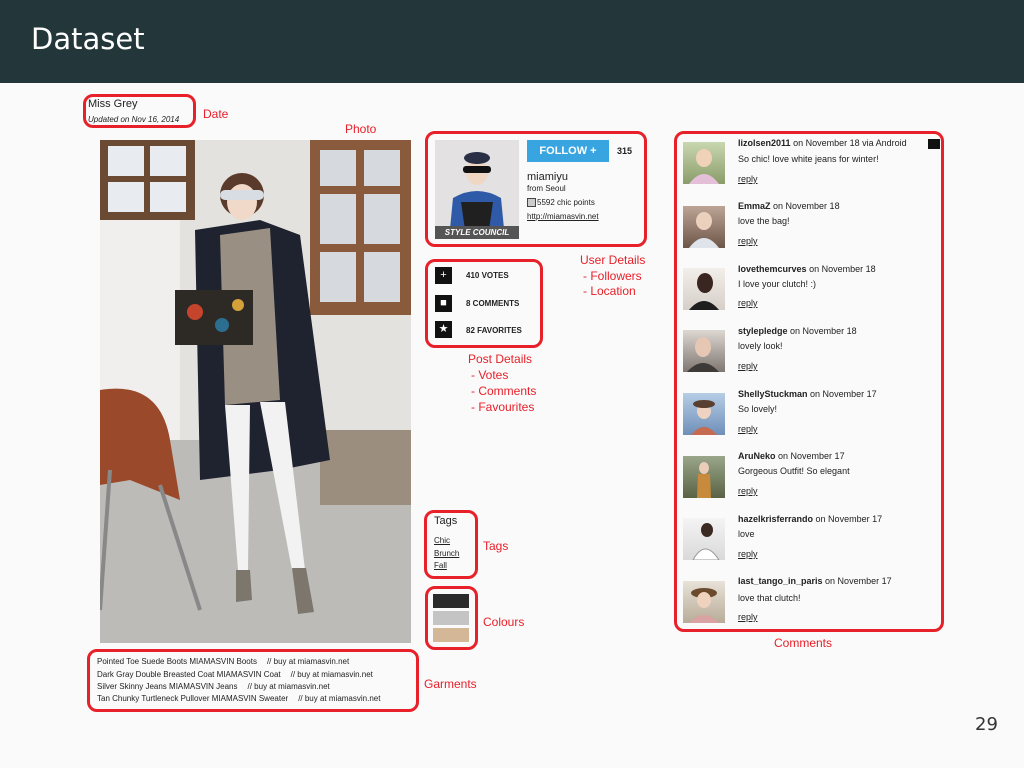 This screenshot has height=768, width=1024. I want to click on annotation-post-details-favourites: - Favourites, so click(503, 407).